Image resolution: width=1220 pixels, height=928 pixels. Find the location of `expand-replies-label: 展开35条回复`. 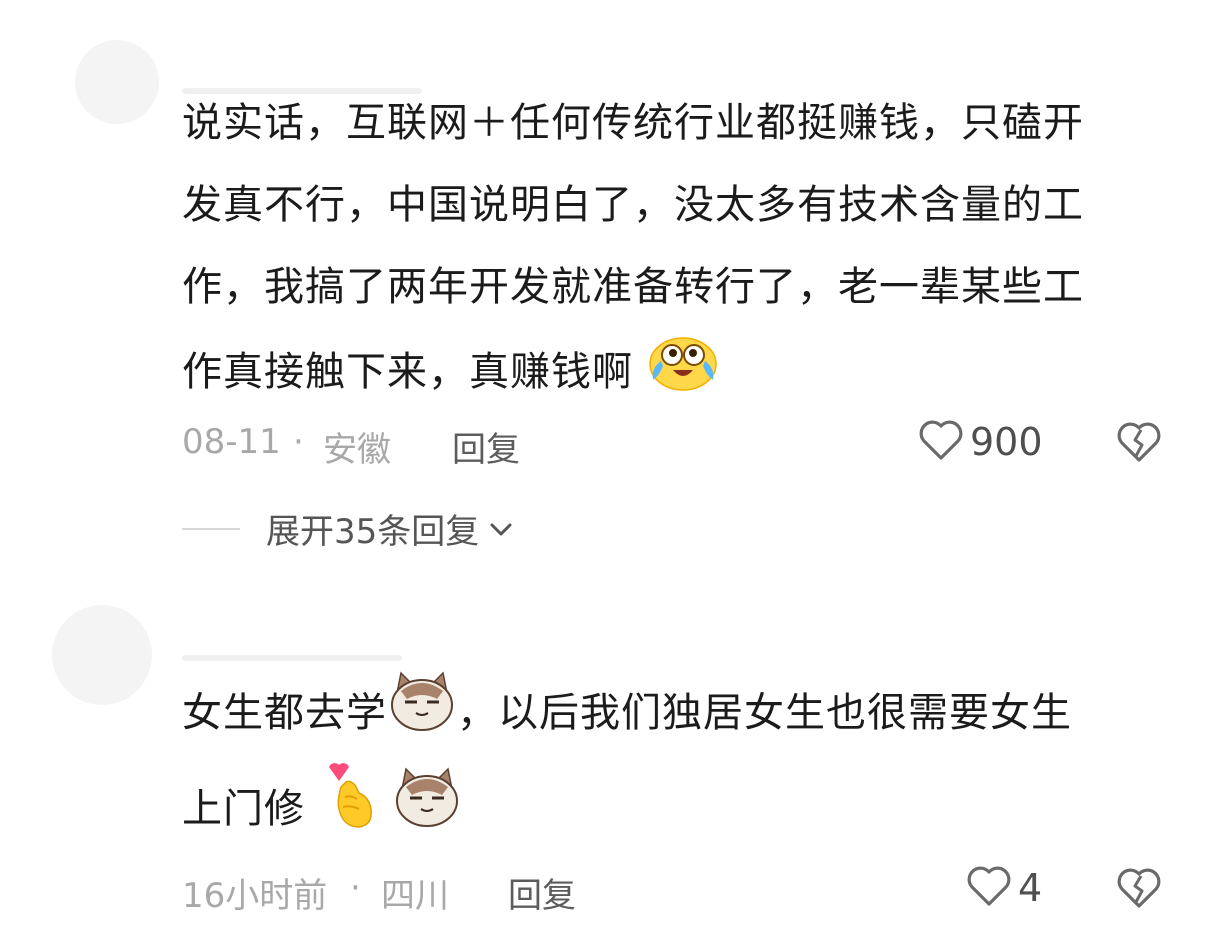

expand-replies-label: 展开35条回复 is located at coordinates (373, 532).